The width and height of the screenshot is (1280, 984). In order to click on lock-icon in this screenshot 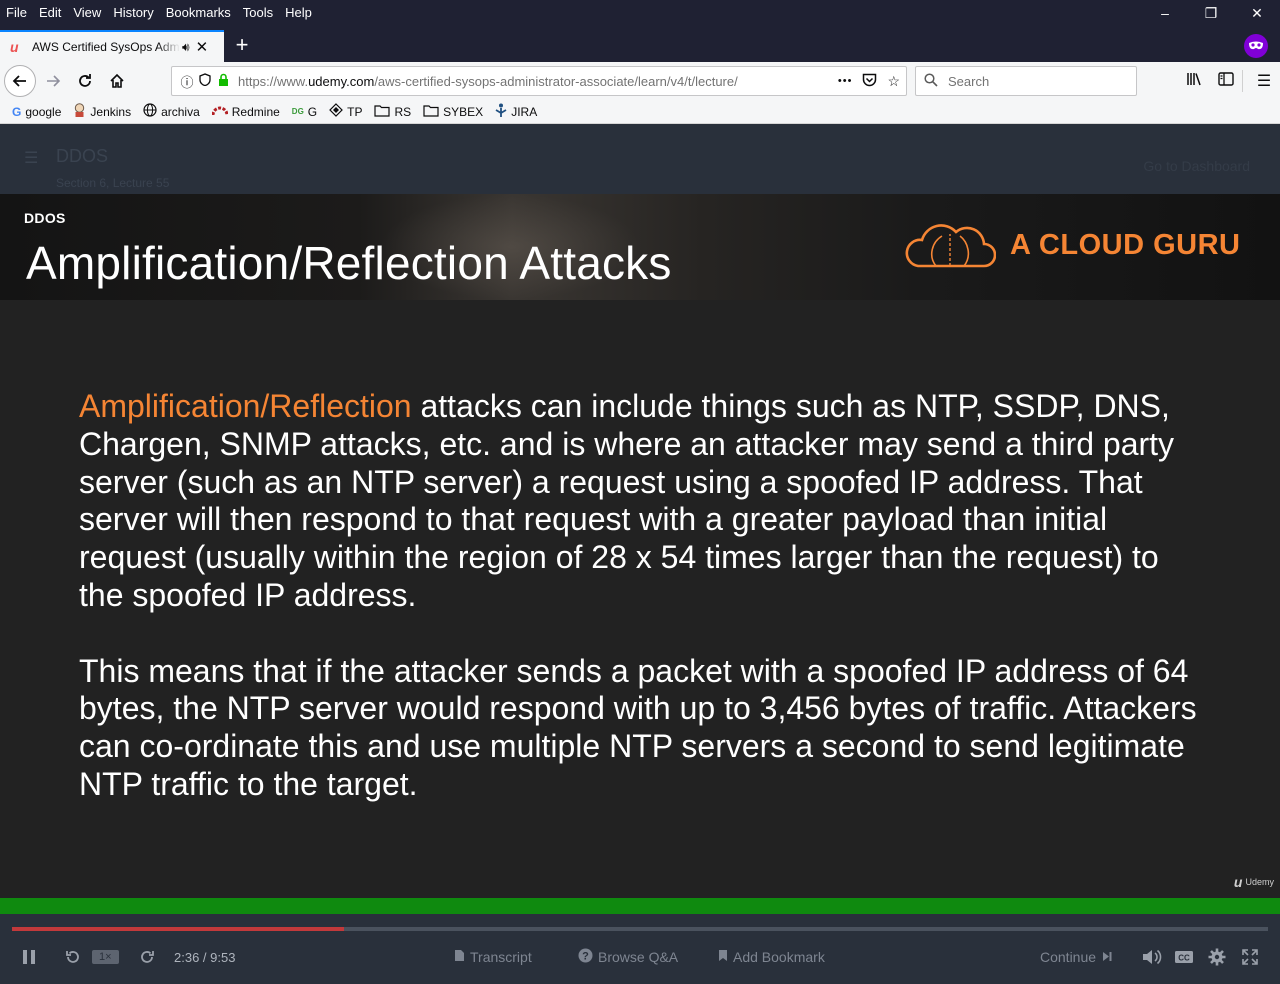, I will do `click(223, 81)`.